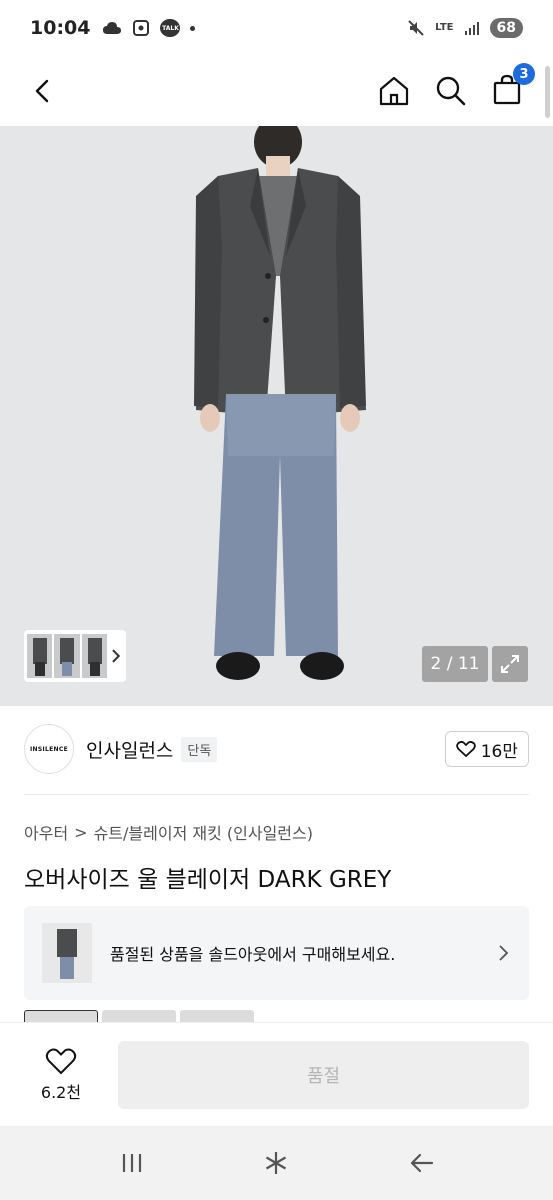  Describe the element at coordinates (129, 749) in the screenshot. I see `brand-name: 인사일런스` at that location.